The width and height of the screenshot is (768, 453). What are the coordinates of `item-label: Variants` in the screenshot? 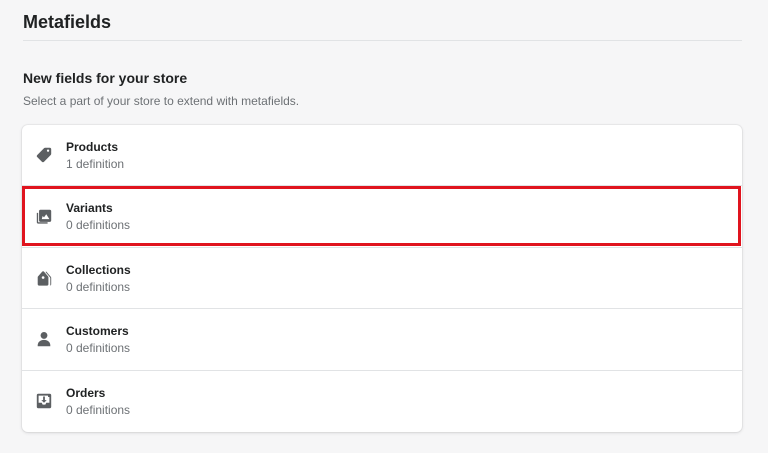 It's located at (89, 208).